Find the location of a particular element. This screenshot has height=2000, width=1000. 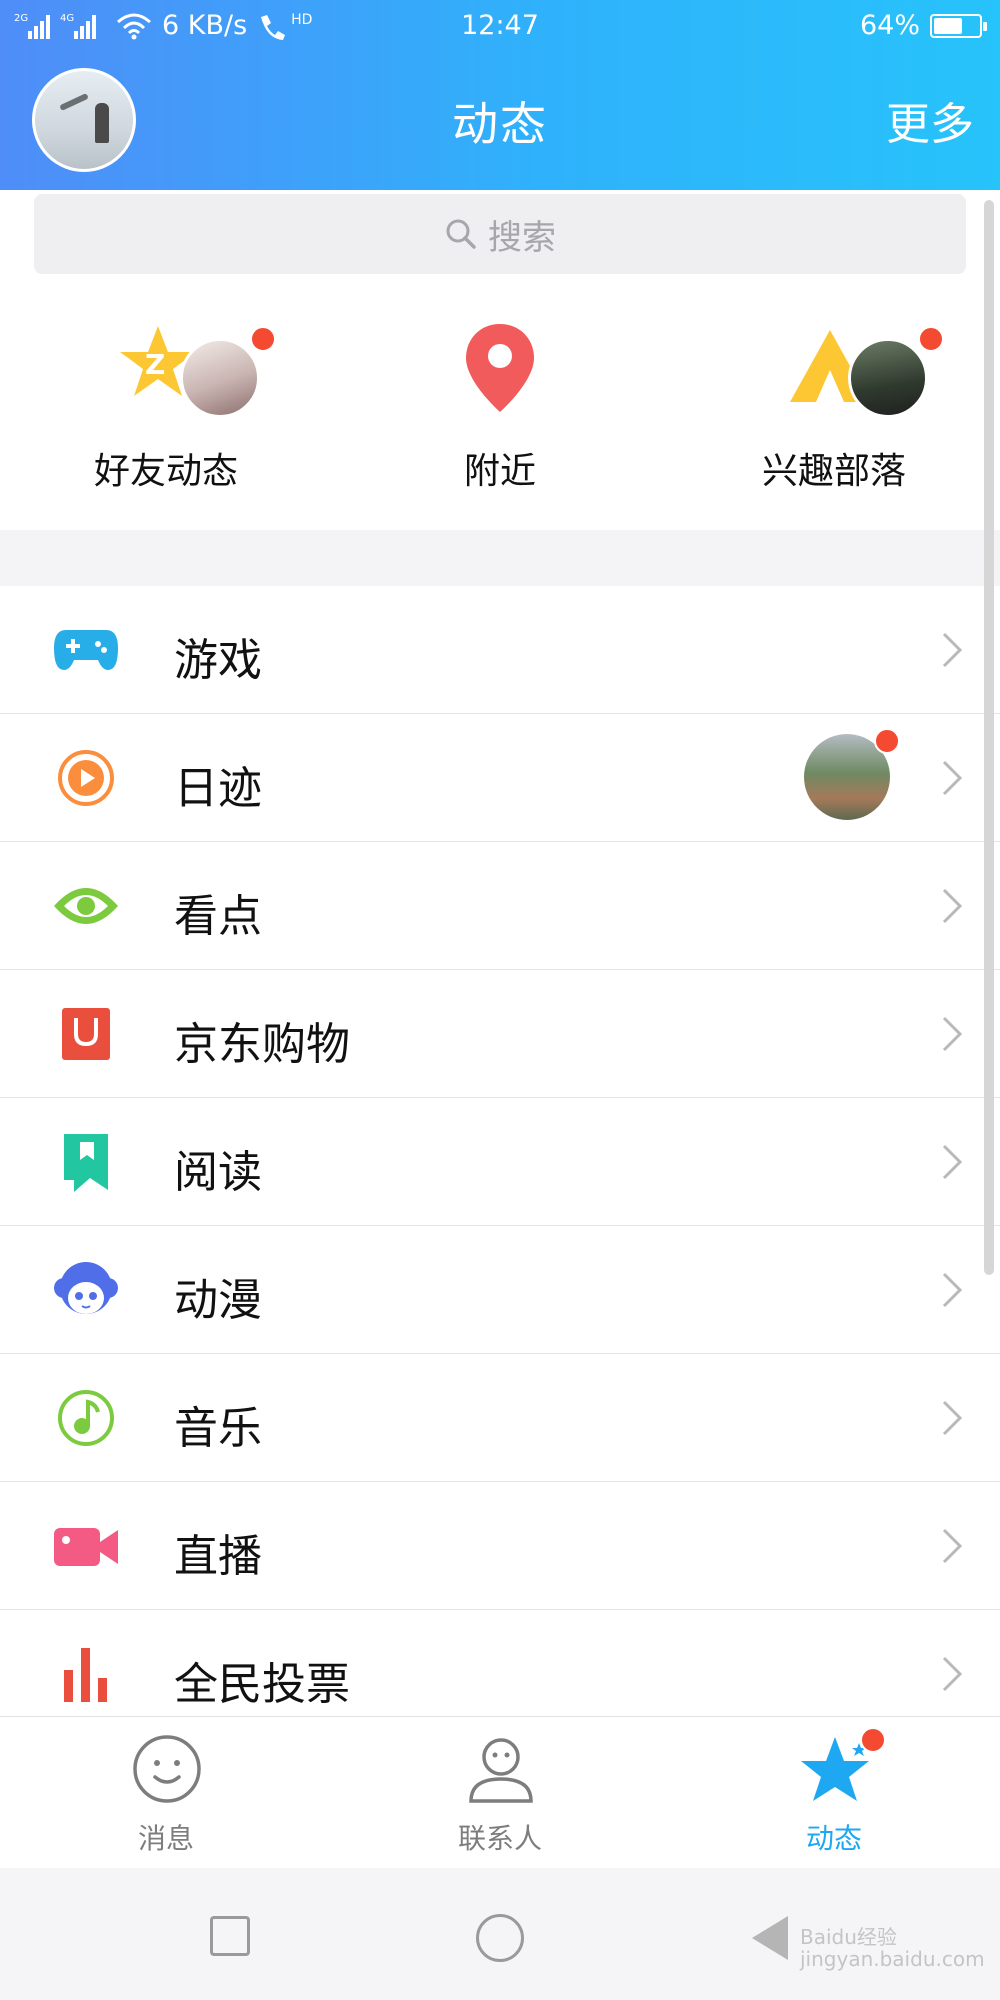

quick-label: 好友动态 is located at coordinates (165, 471).